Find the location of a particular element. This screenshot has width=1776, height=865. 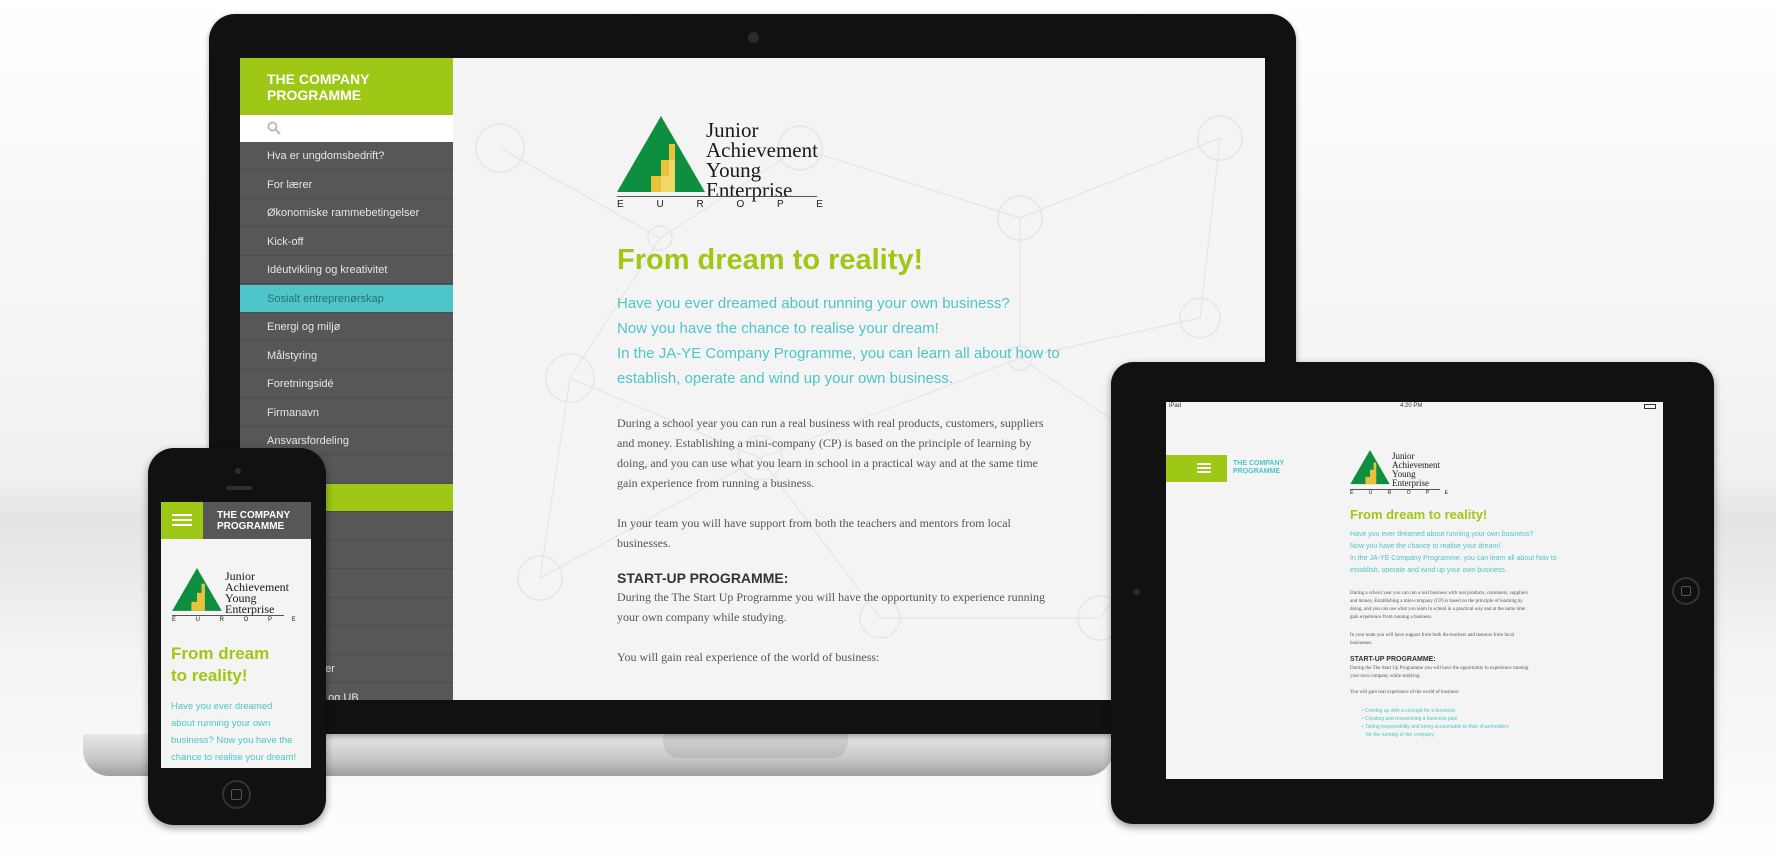

sidebar-header: THE COMPANY PROGRAMME is located at coordinates (346, 86).